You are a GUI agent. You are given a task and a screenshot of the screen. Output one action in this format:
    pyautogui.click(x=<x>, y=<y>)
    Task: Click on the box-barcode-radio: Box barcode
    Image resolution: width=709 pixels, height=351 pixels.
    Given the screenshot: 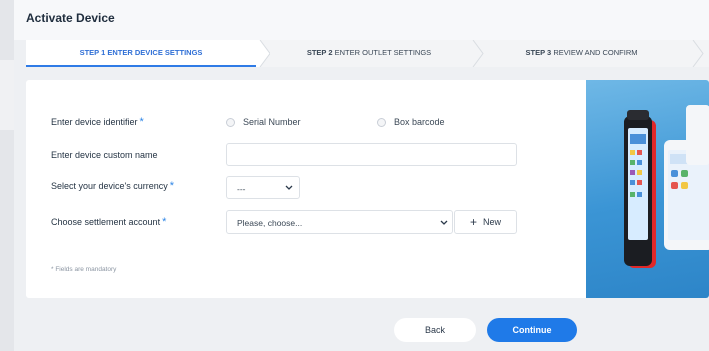 What is the action you would take?
    pyautogui.click(x=411, y=122)
    